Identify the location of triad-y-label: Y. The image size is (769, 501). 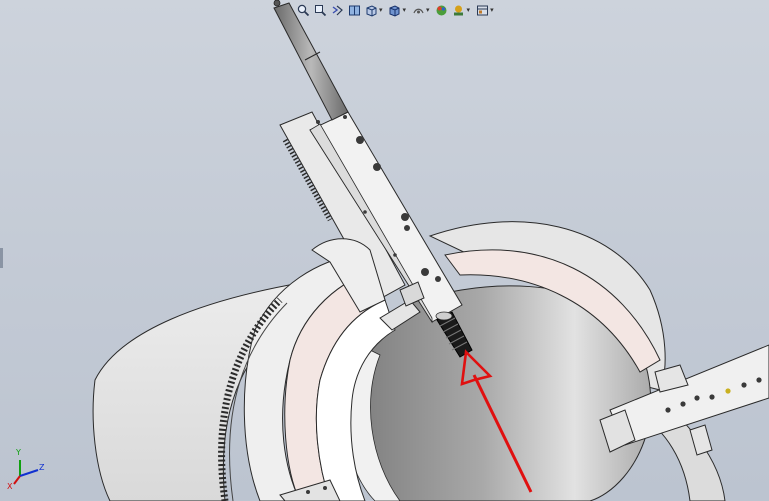
(18, 452).